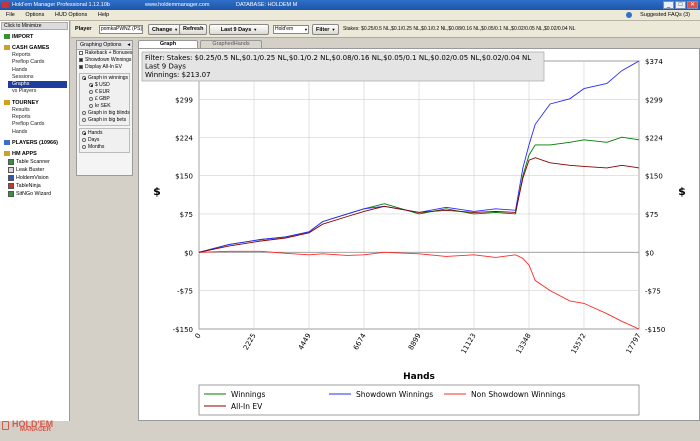 This screenshot has height=441, width=700. I want to click on option-checkbox: Showdown Winnings, so click(104, 60).